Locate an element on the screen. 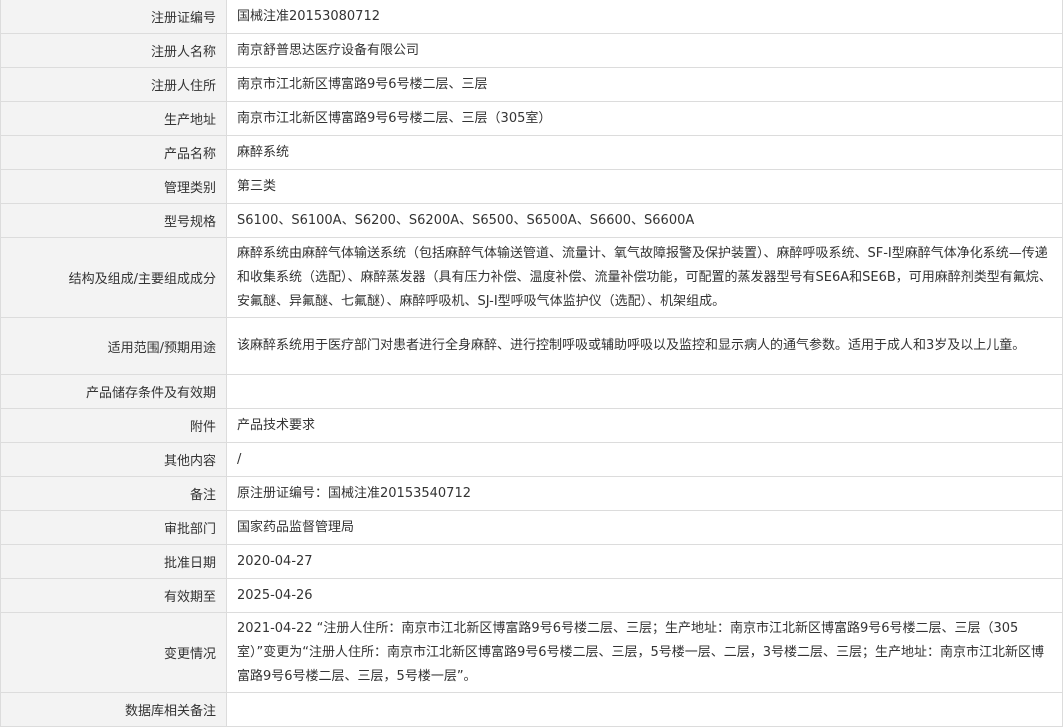 The height and width of the screenshot is (727, 1063). row-value: 南京市江北新区博富路9号6号楼二层、三层 is located at coordinates (644, 84).